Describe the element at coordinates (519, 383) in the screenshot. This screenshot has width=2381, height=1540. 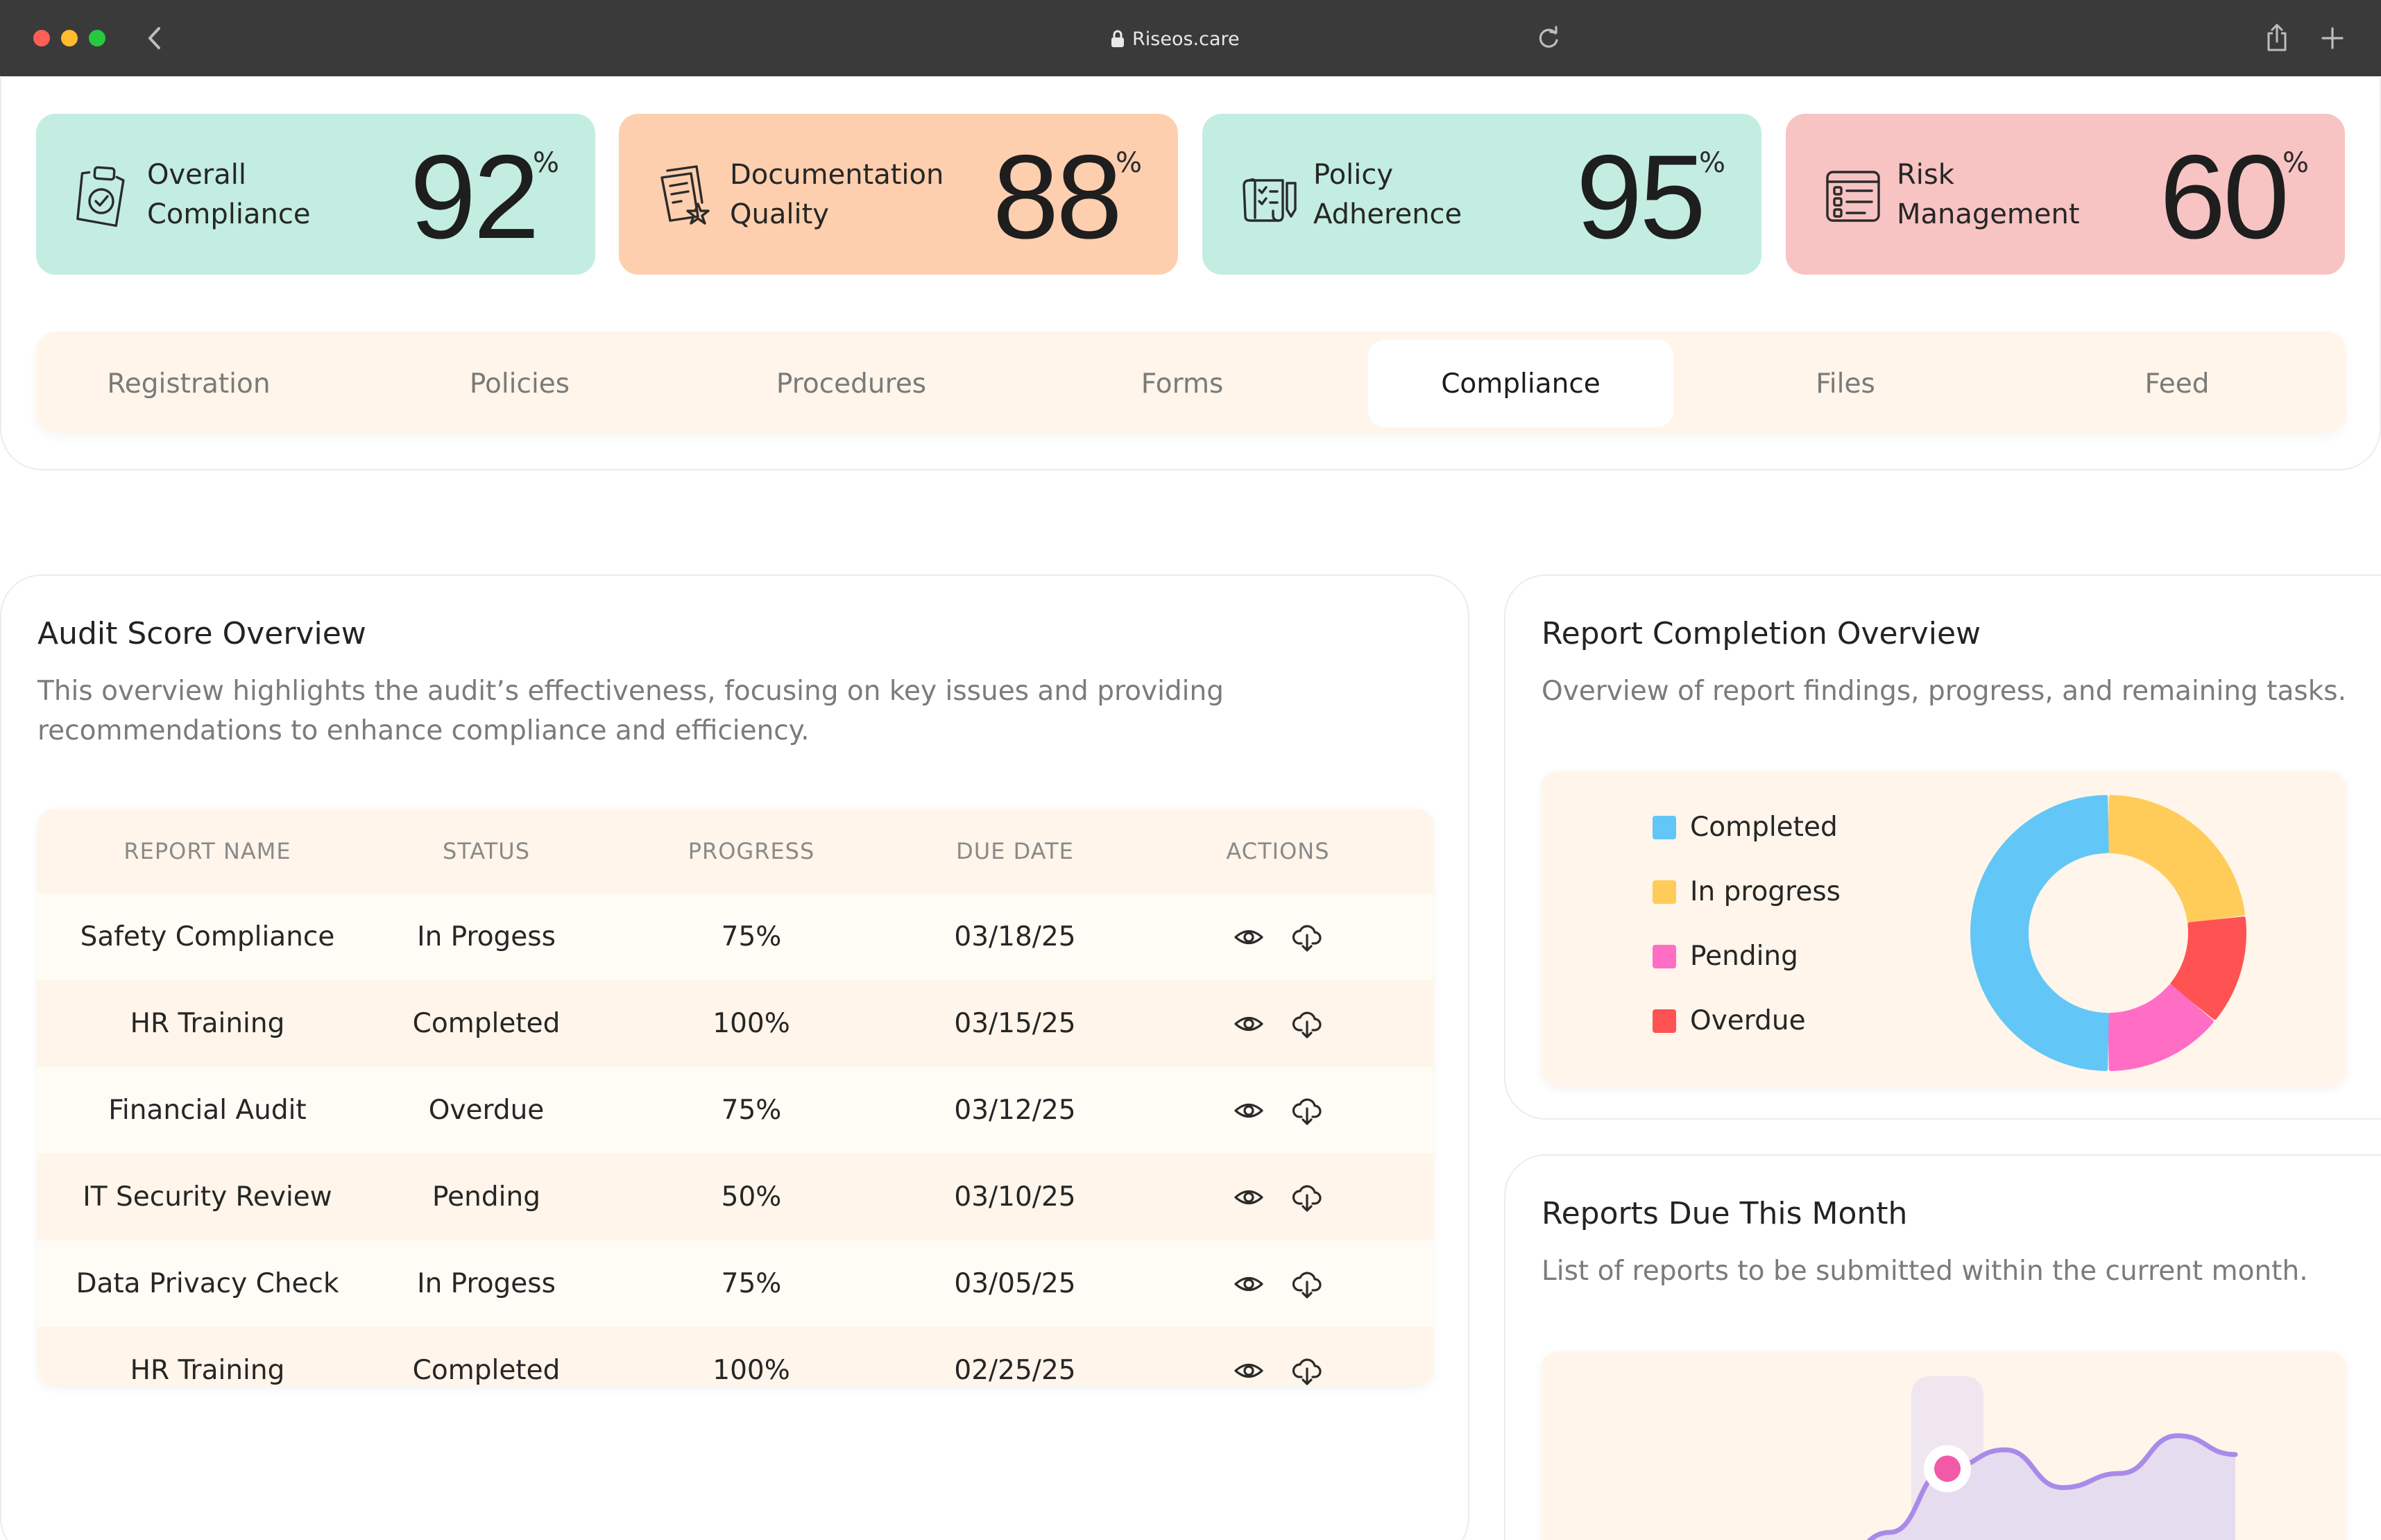
I see `tab-policies: Policies` at that location.